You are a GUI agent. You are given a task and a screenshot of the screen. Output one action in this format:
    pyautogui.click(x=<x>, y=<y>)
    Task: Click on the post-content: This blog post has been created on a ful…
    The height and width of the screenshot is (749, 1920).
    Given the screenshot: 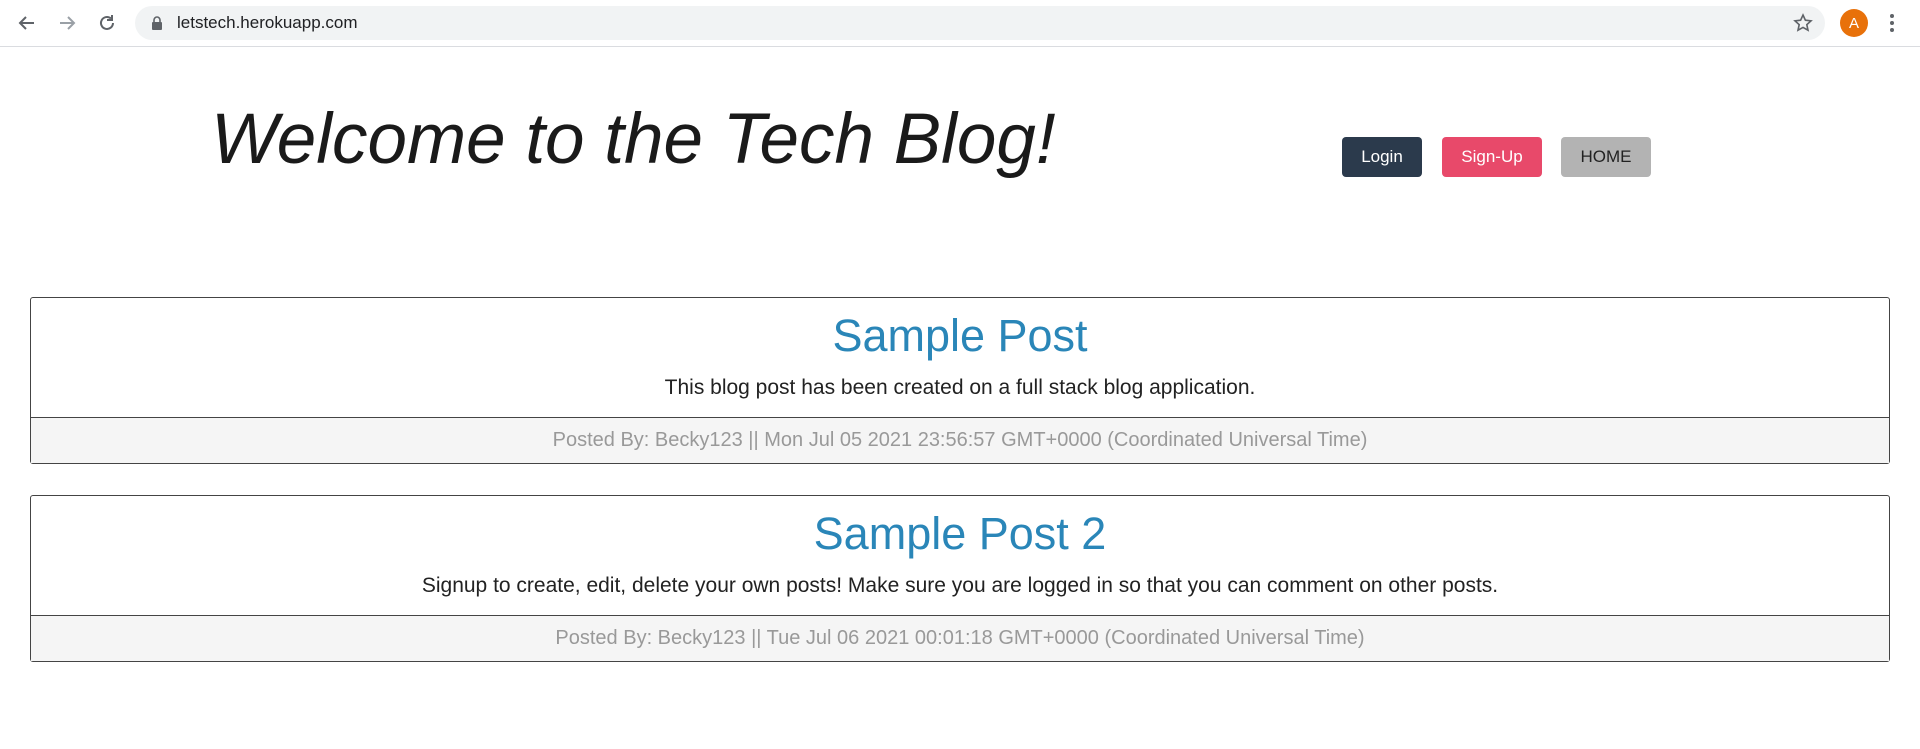 What is the action you would take?
    pyautogui.click(x=960, y=387)
    